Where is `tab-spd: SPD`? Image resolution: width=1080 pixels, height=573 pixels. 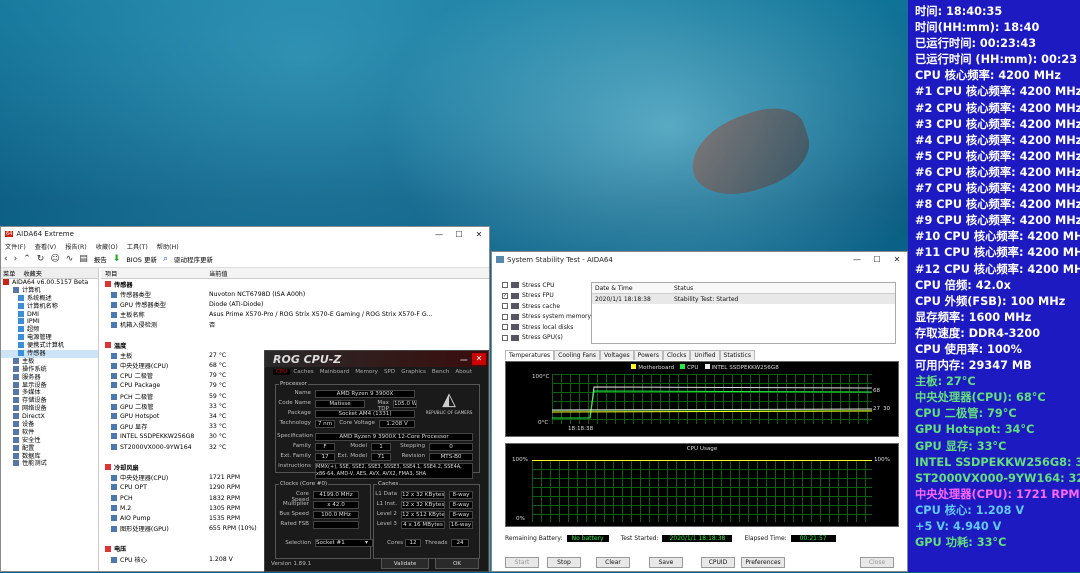 tab-spd: SPD is located at coordinates (389, 372).